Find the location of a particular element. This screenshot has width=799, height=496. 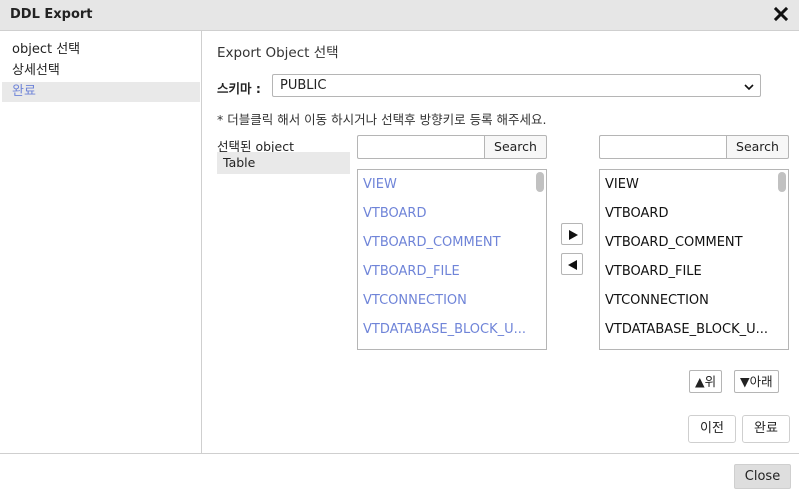

left-search-button: Search is located at coordinates (515, 147).